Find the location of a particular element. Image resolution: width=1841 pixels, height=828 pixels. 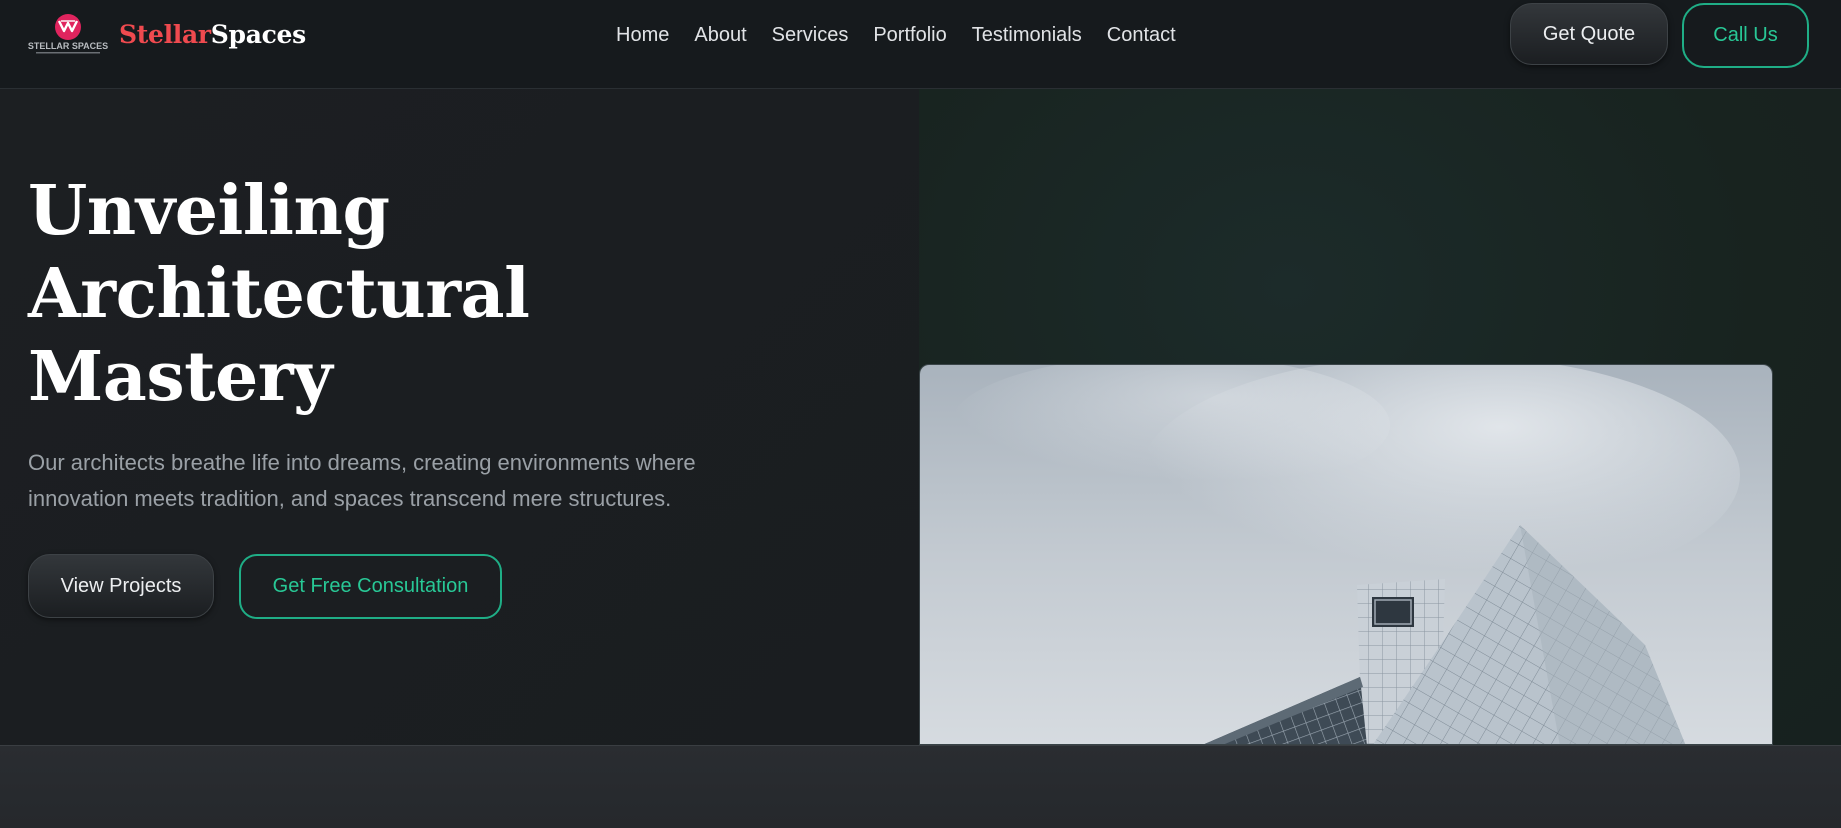

nav-contact: Contact is located at coordinates (1141, 35).